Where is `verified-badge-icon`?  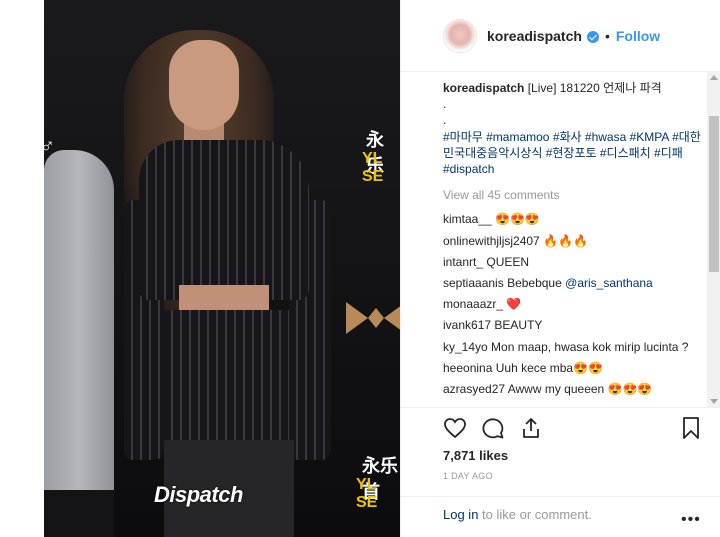 verified-badge-icon is located at coordinates (592, 36).